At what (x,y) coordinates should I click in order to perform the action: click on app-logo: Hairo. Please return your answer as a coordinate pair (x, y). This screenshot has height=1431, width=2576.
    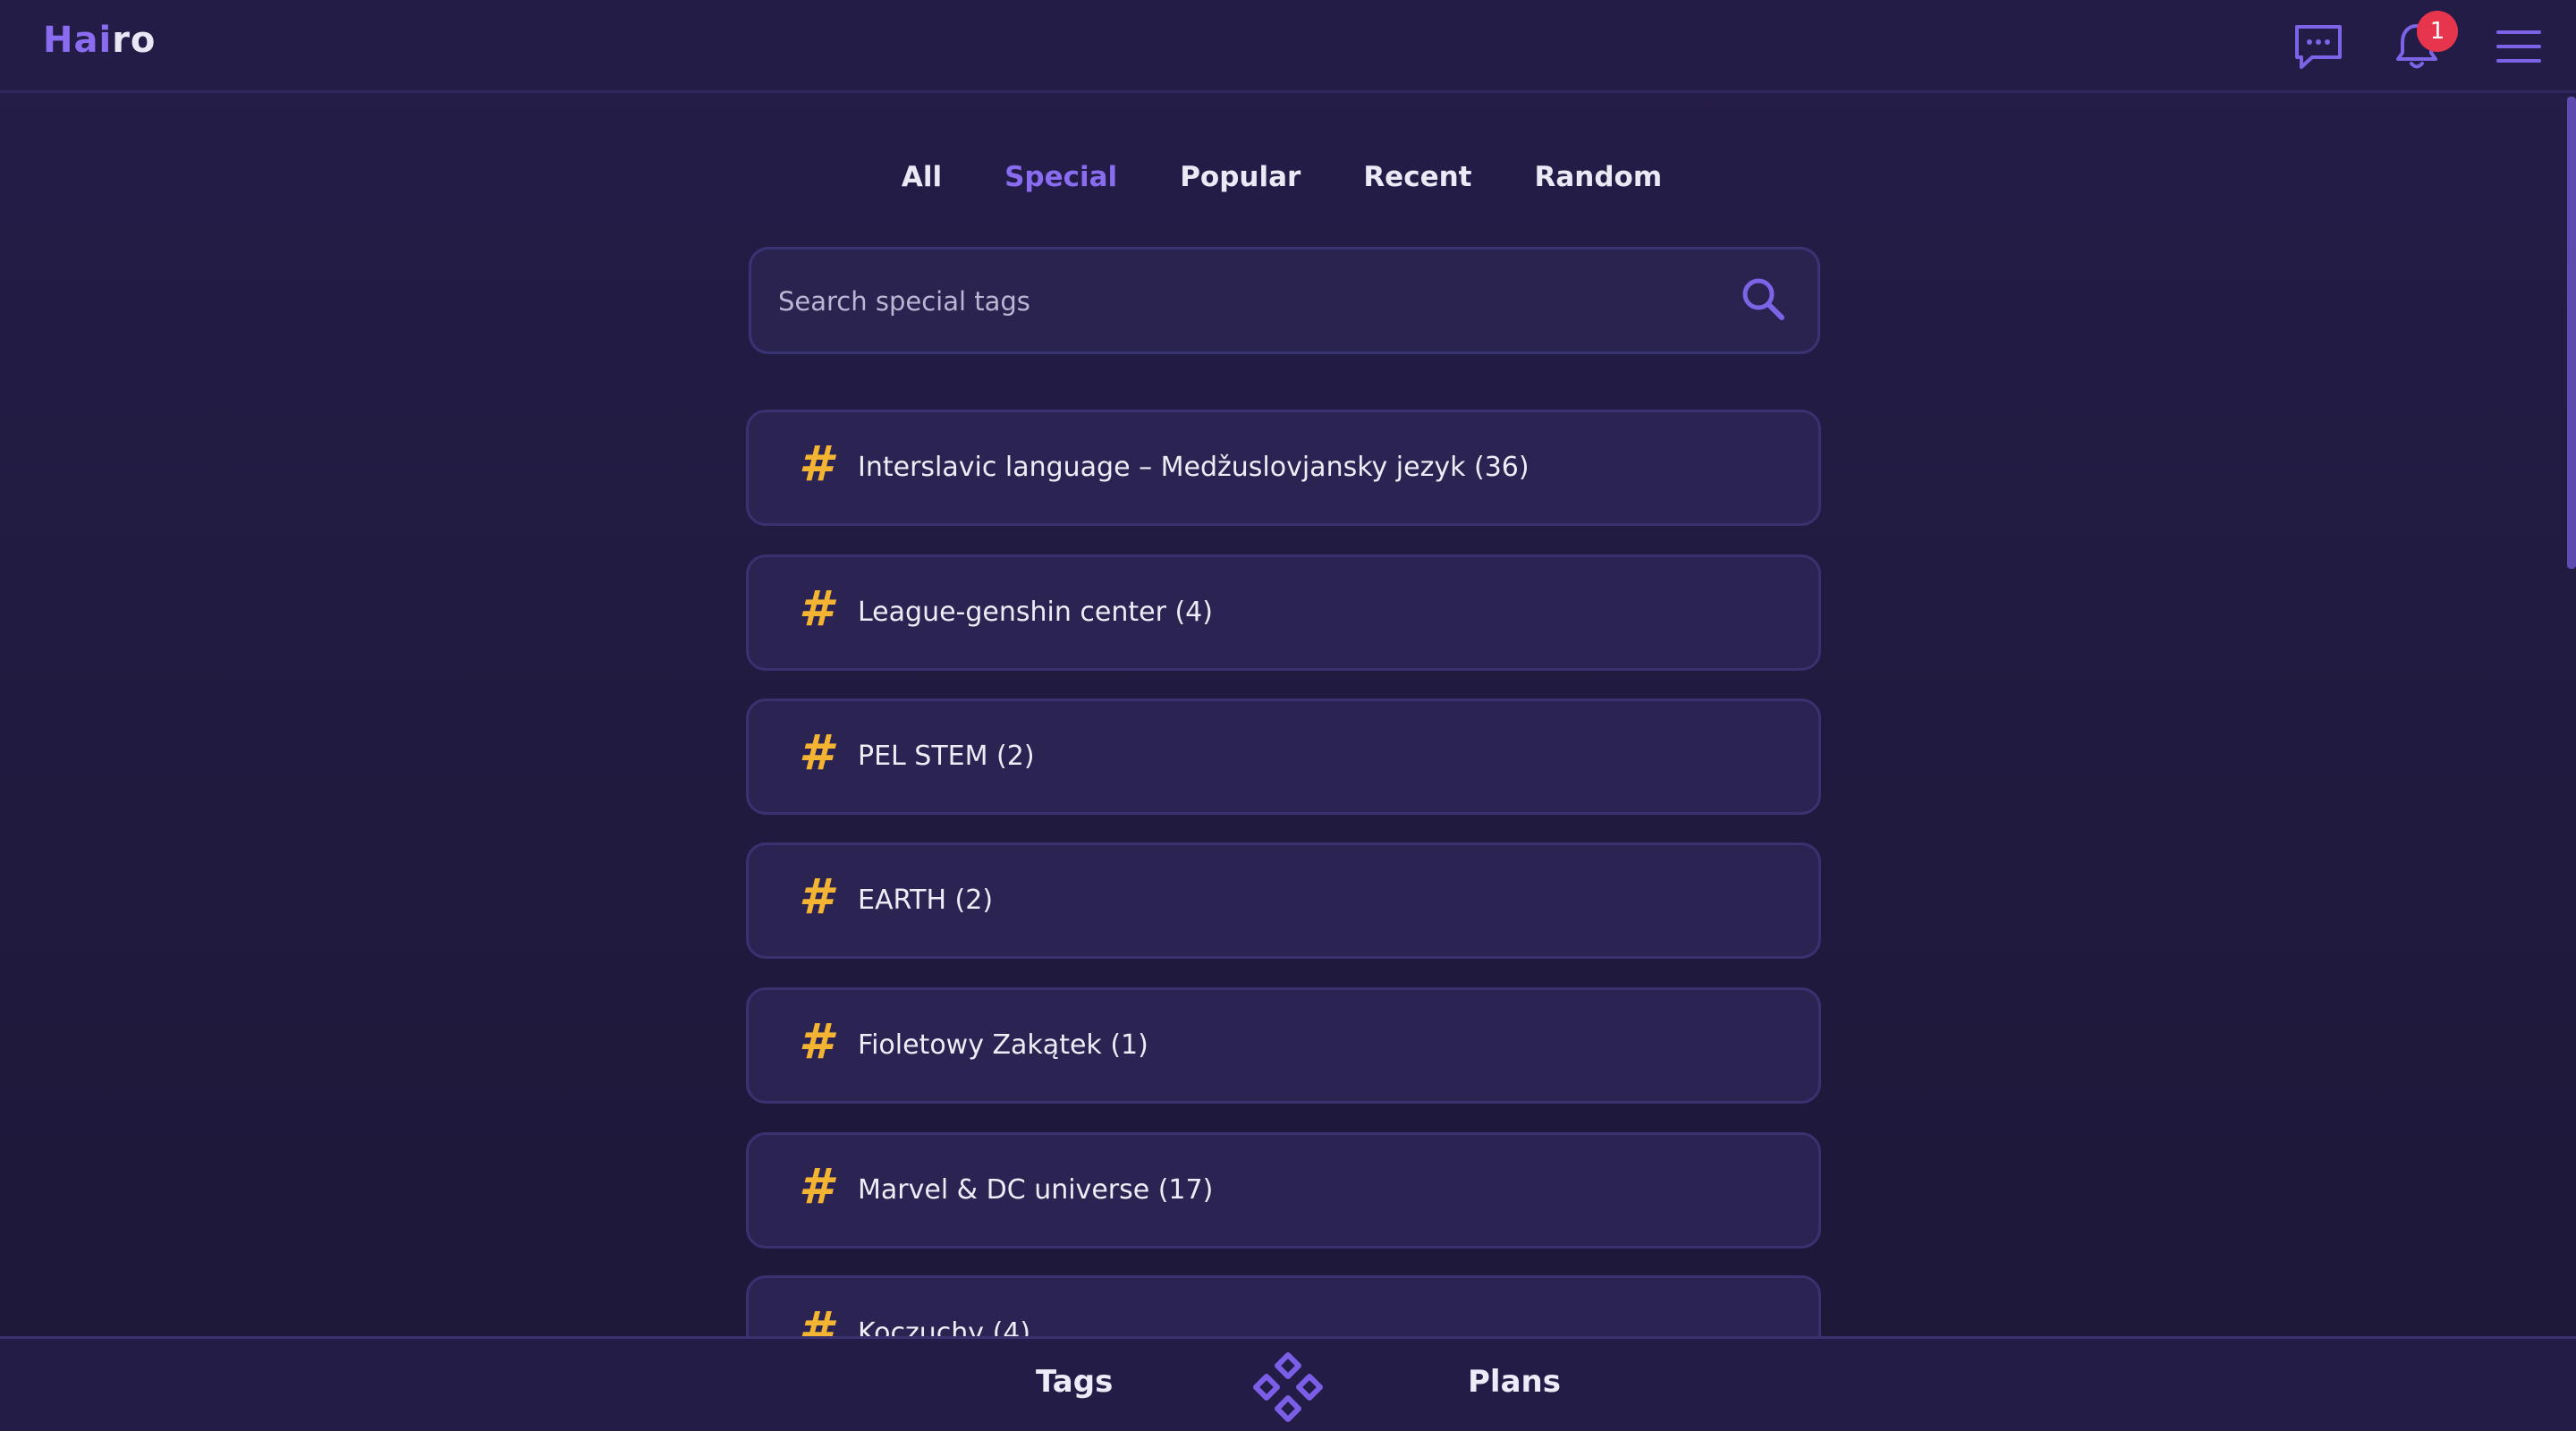
    Looking at the image, I should click on (99, 41).